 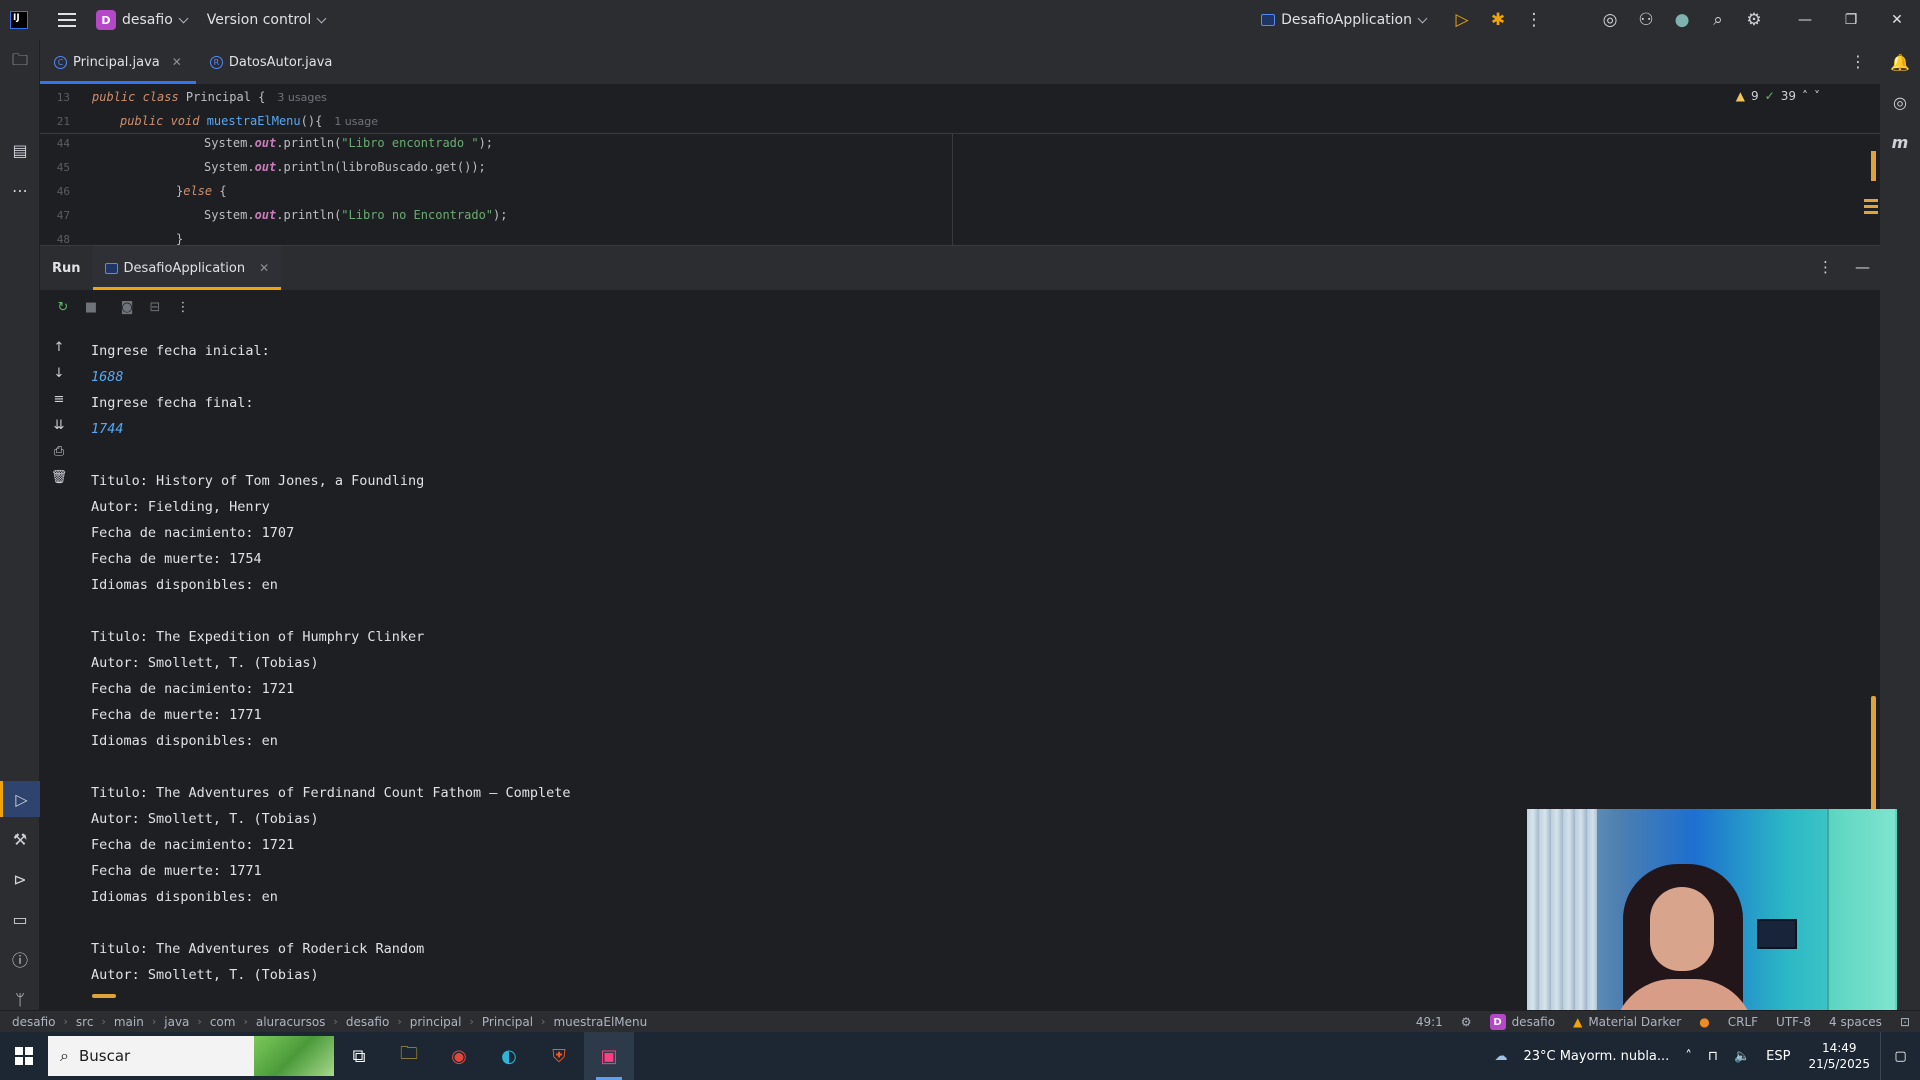 What do you see at coordinates (147, 20) in the screenshot?
I see `project-selector: desafio` at bounding box center [147, 20].